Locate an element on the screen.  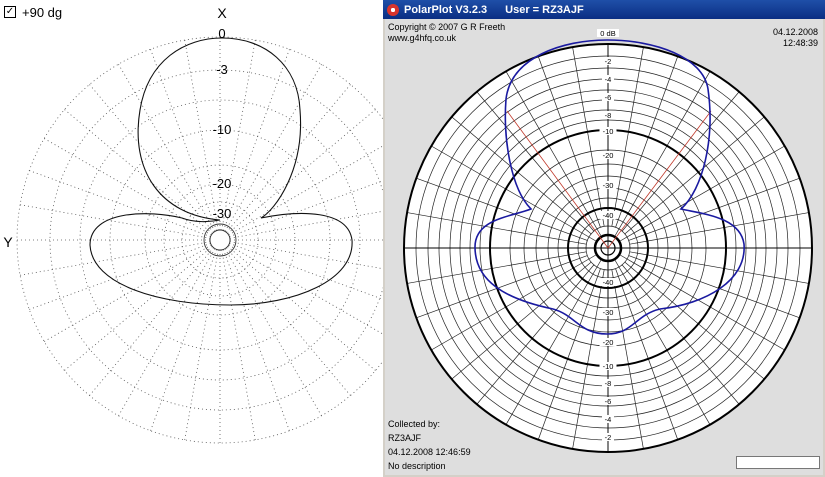
time-text: 12:48:39 is located at coordinates (800, 43).